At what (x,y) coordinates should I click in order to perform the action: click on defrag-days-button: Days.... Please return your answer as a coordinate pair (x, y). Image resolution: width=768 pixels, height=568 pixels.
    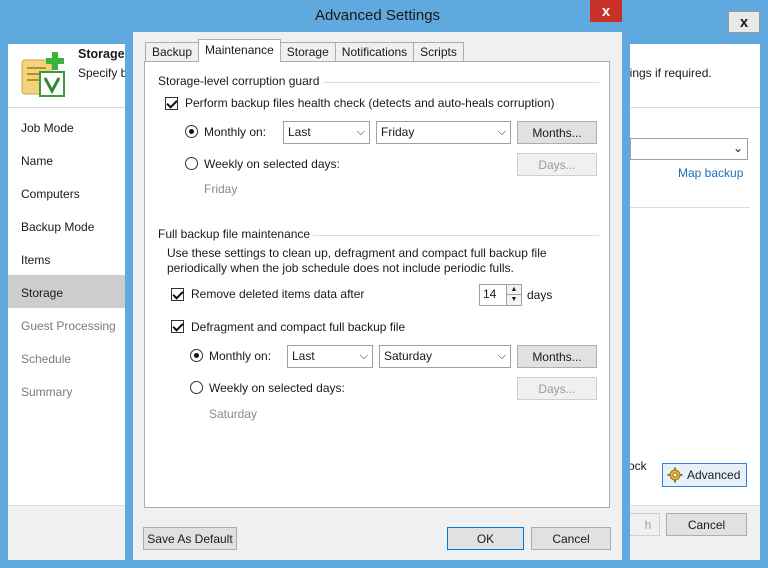
    Looking at the image, I should click on (557, 388).